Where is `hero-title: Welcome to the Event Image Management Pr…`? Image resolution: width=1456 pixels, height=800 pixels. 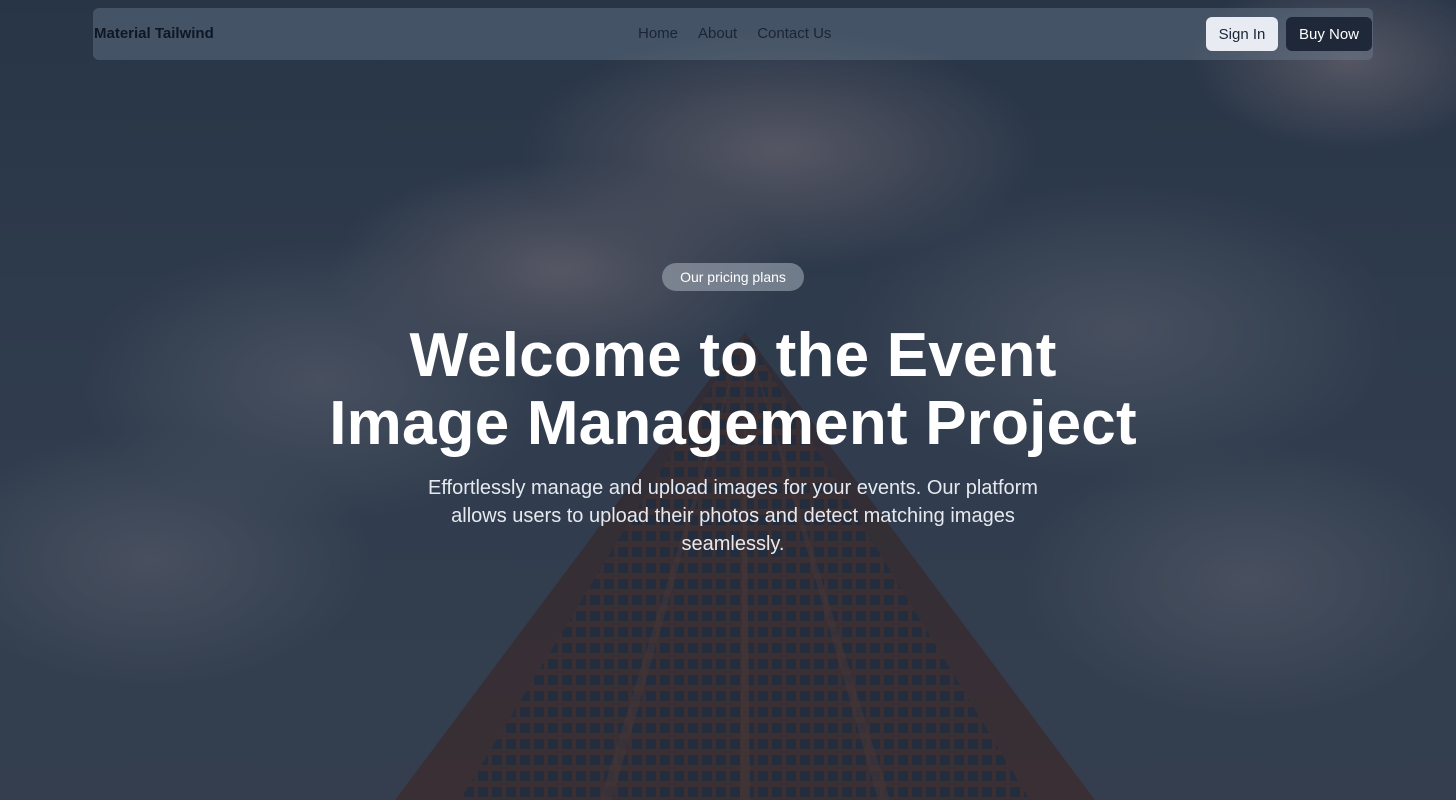
hero-title: Welcome to the Event Image Management Pr… is located at coordinates (733, 390).